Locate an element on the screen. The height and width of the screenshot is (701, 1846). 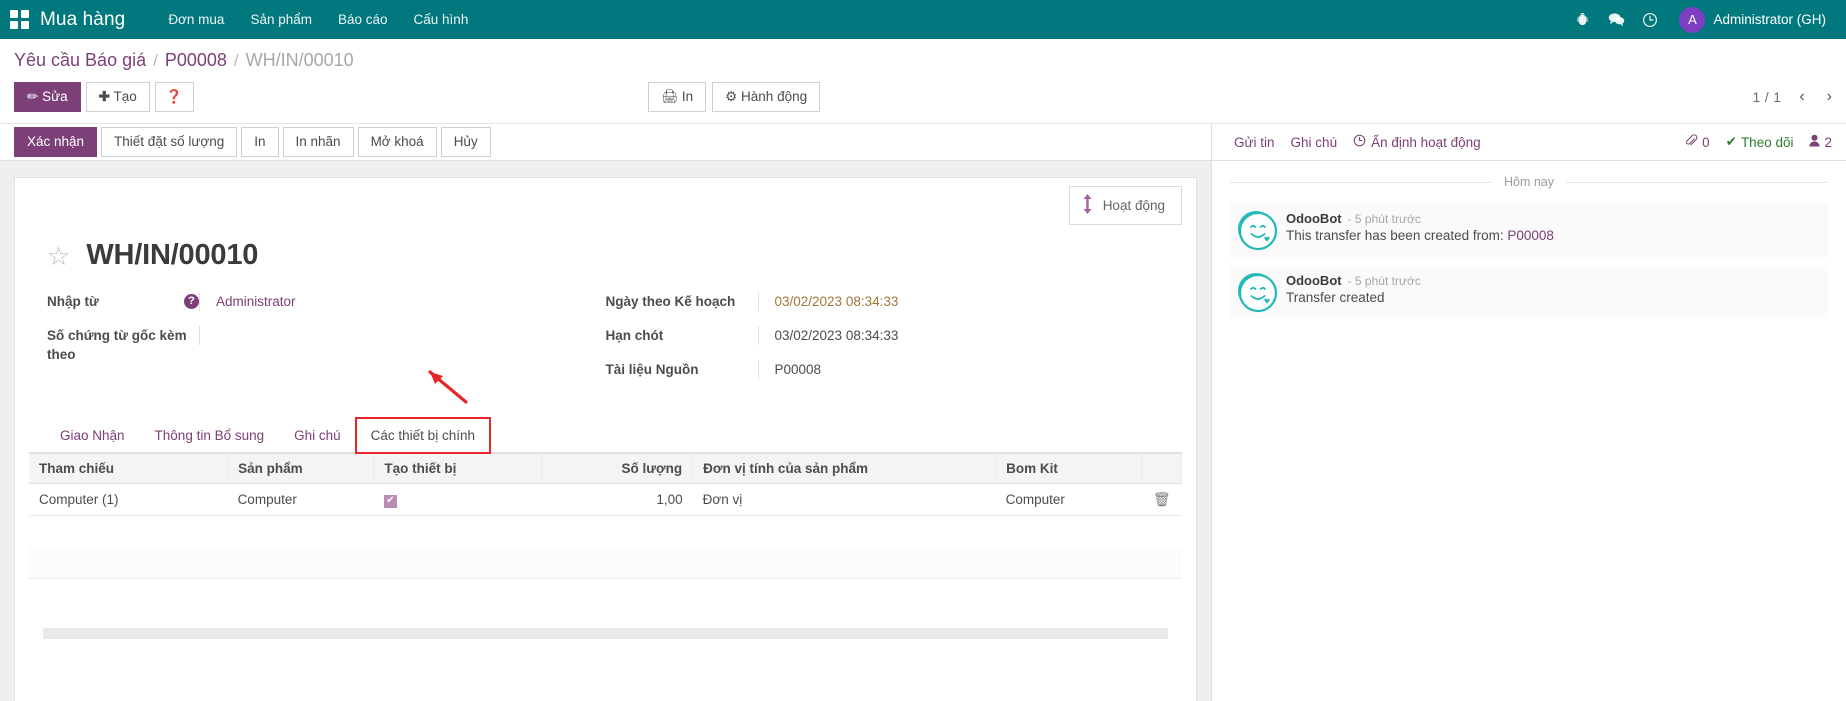
apps-grid-icon is located at coordinates (20, 19).